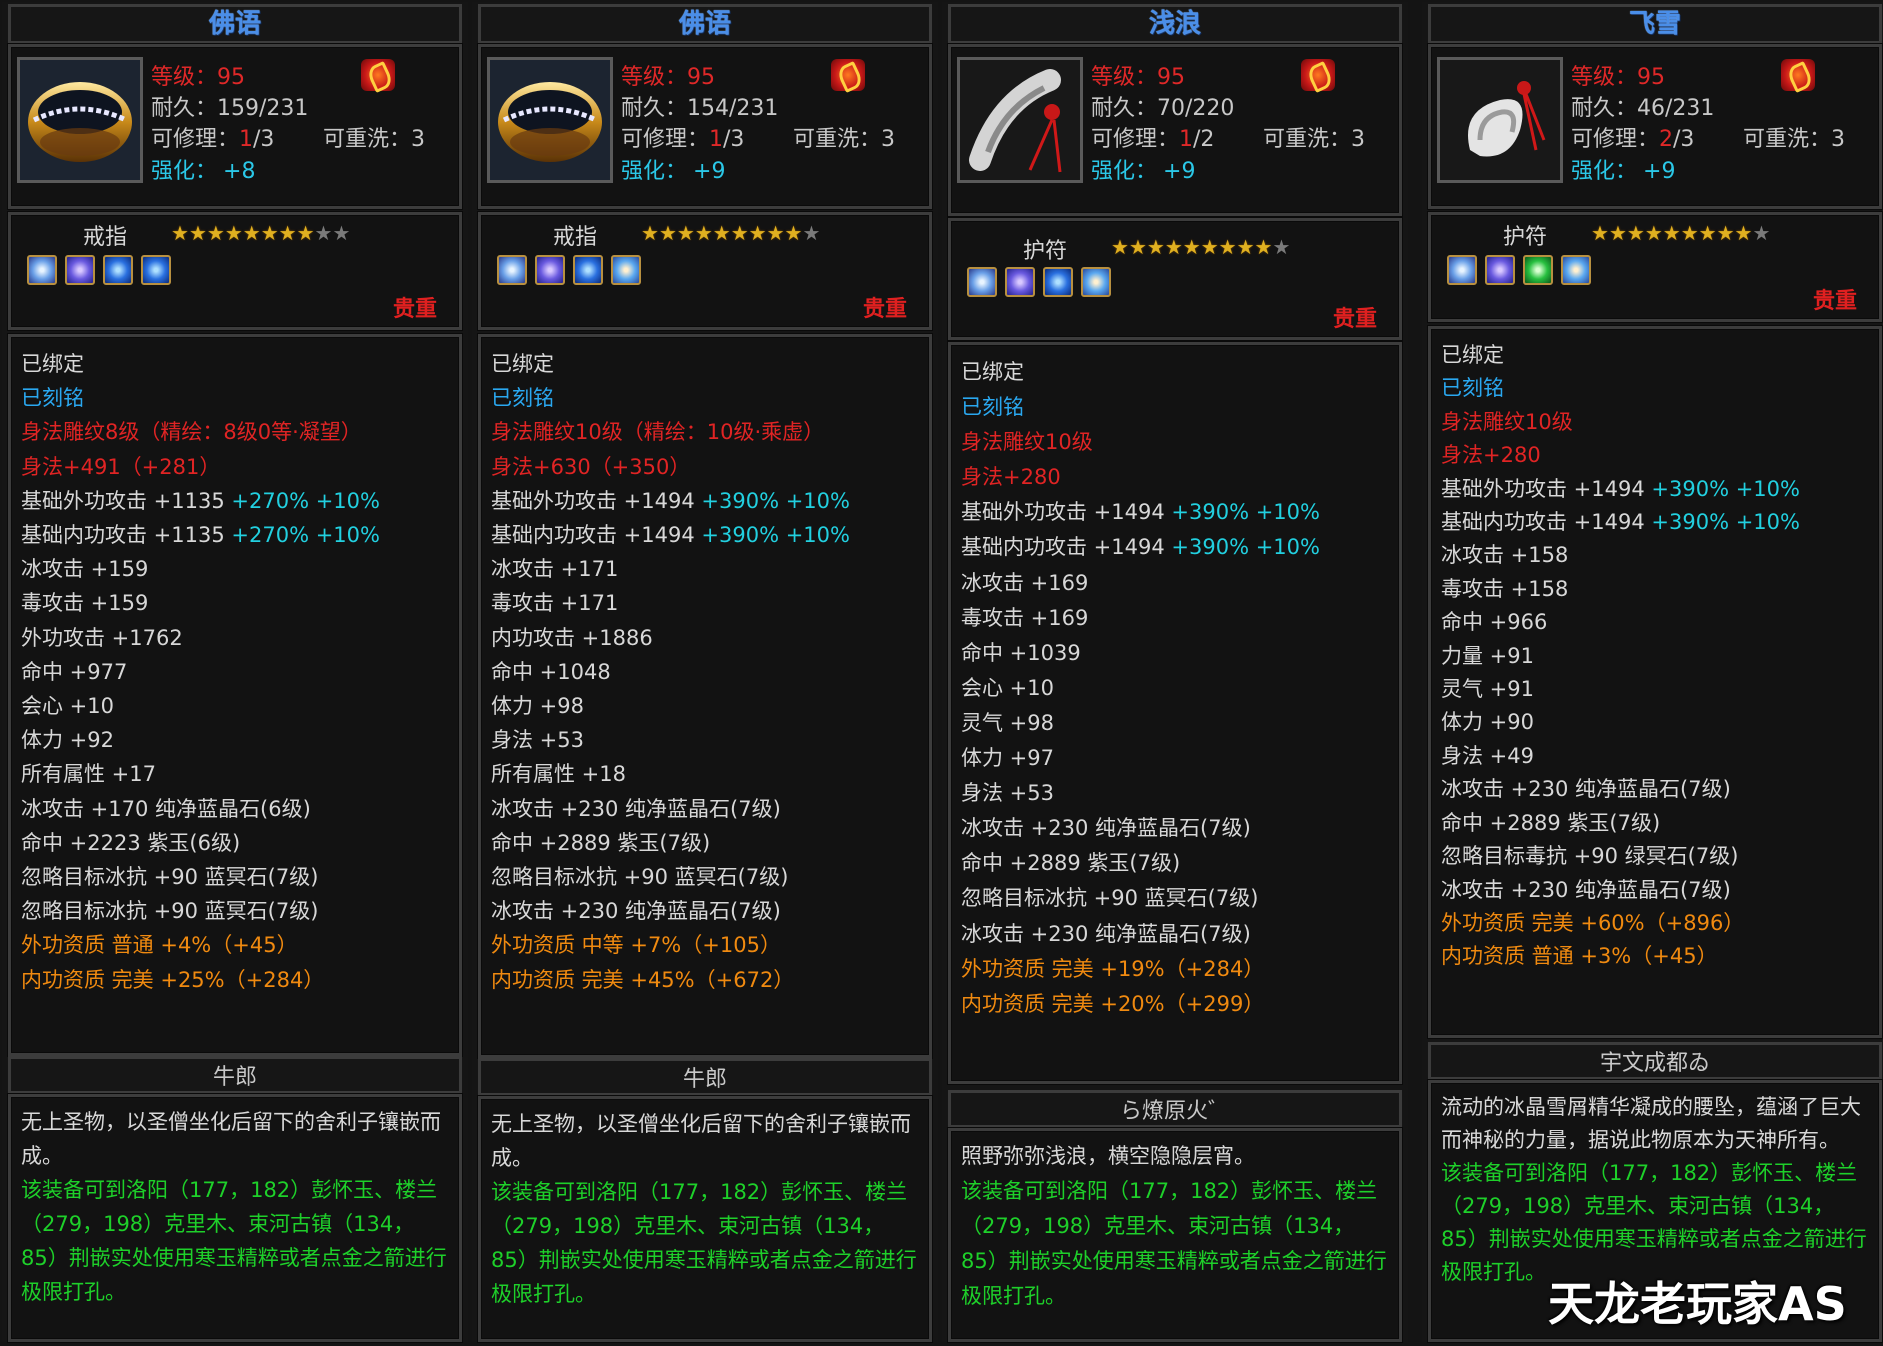 Image resolution: width=1883 pixels, height=1346 pixels. What do you see at coordinates (203, 169) in the screenshot?
I see `item-enhance: 强化： +8` at bounding box center [203, 169].